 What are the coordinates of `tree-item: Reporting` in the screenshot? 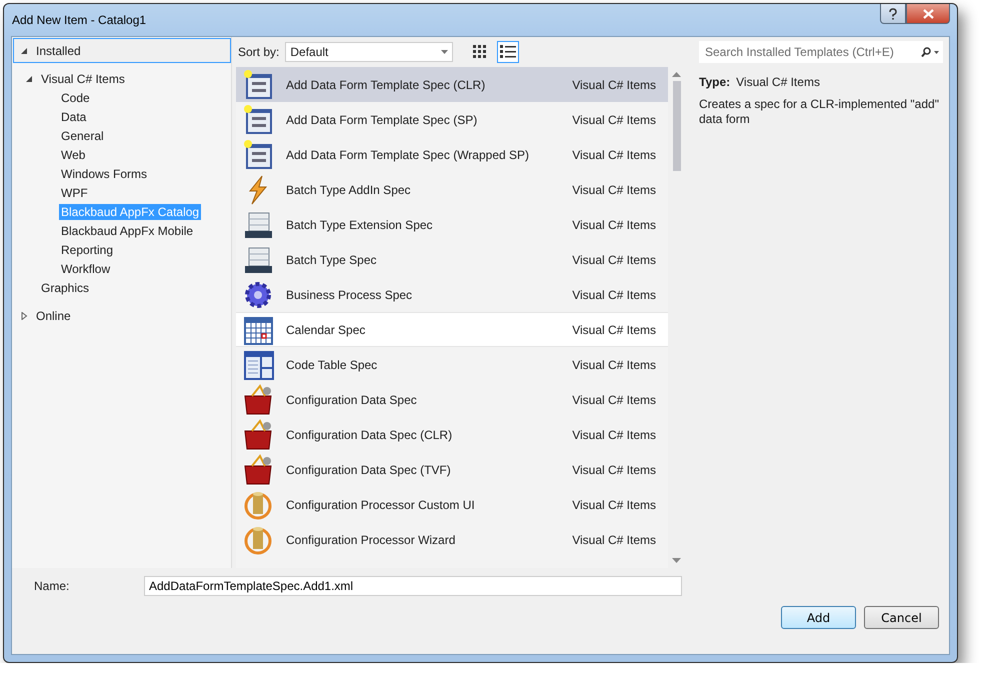 It's located at (87, 250).